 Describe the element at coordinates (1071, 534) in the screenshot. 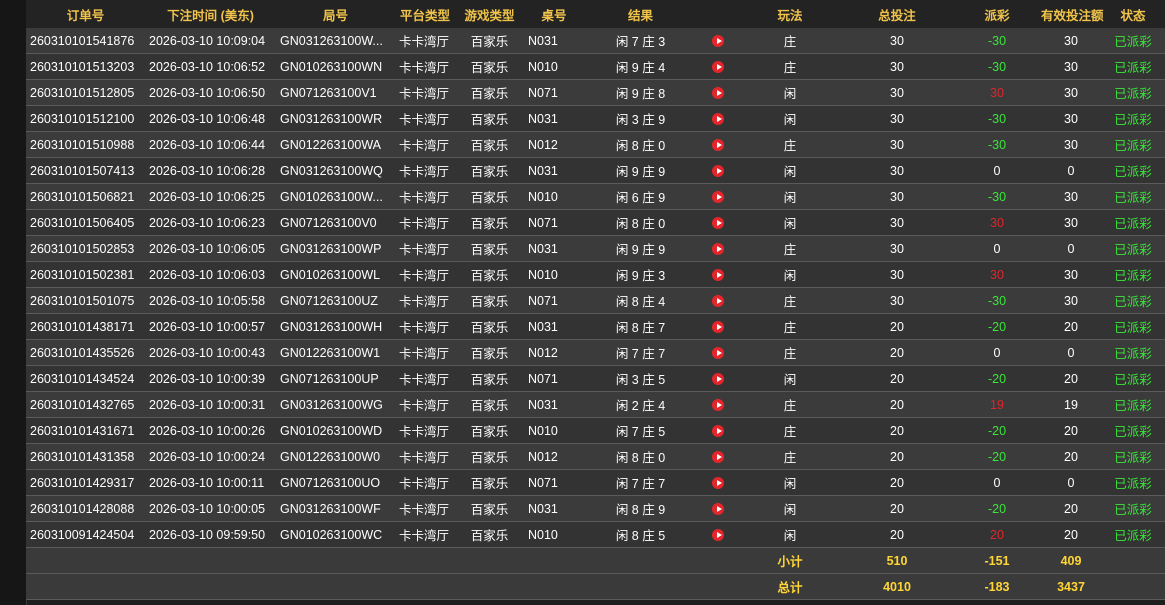

I see `cell-valid-bet: 20` at that location.